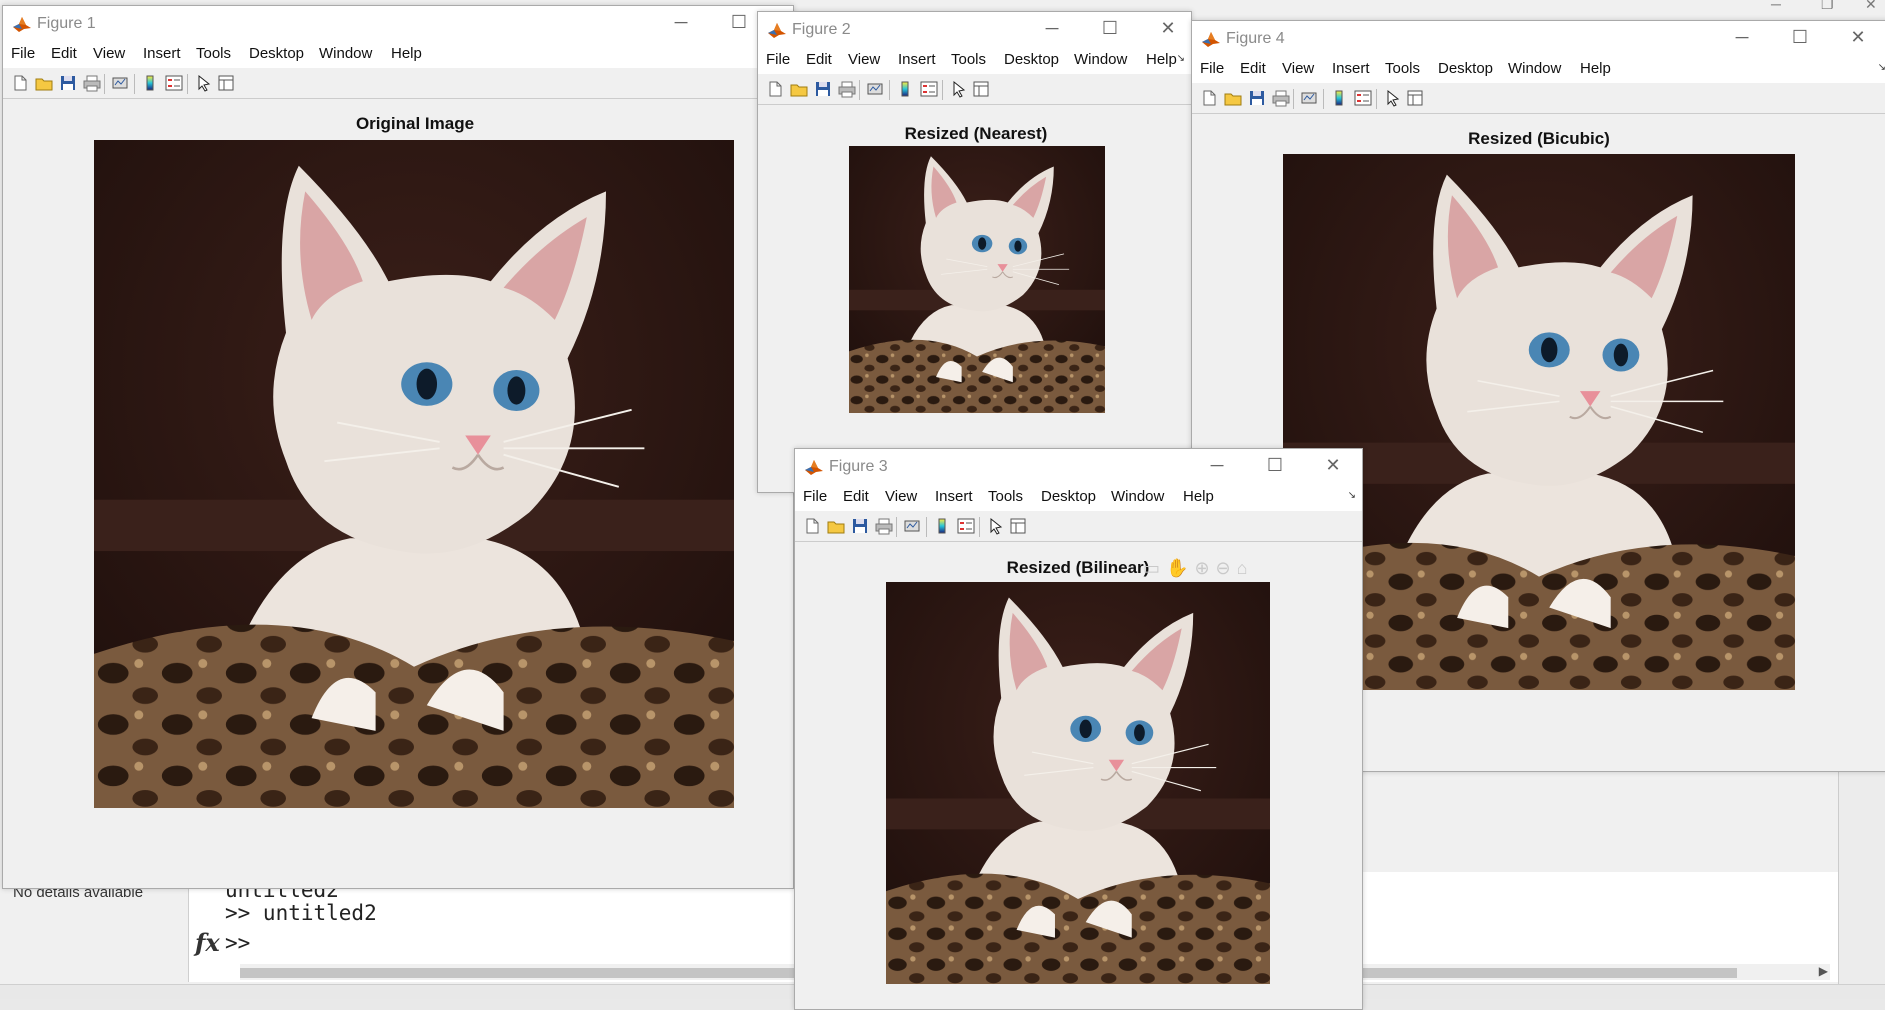 This screenshot has width=1885, height=1010. Describe the element at coordinates (207, 942) in the screenshot. I see `fx-icon: fx` at that location.